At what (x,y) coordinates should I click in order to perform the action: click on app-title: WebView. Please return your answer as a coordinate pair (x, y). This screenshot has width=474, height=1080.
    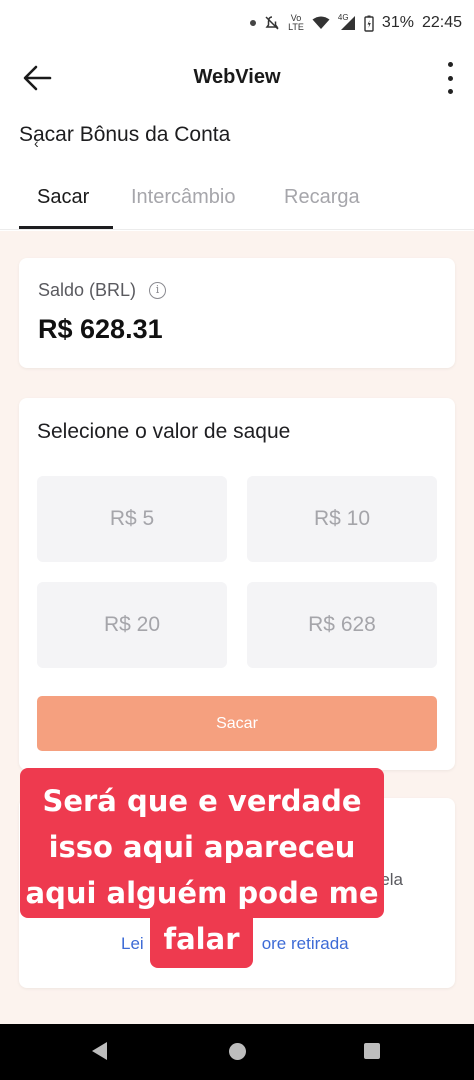
    Looking at the image, I should click on (237, 77).